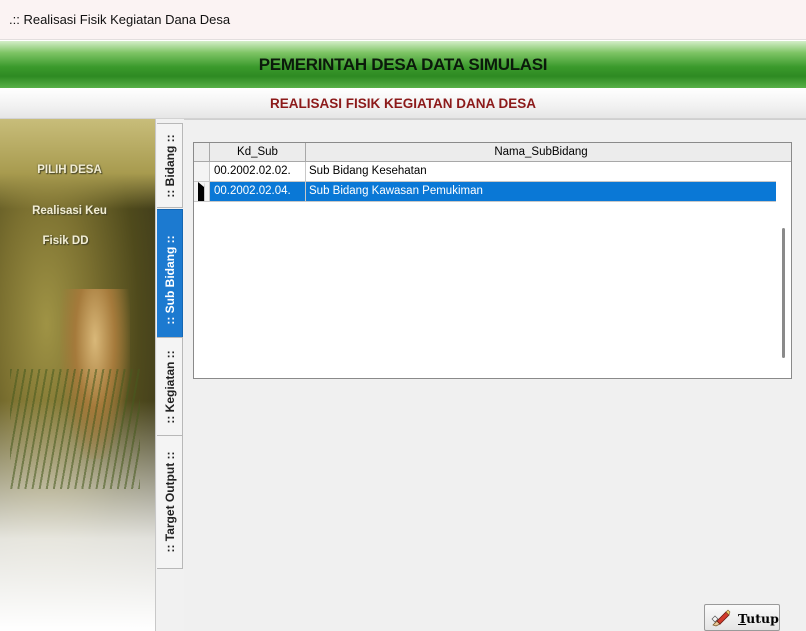  Describe the element at coordinates (73, 170) in the screenshot. I see `sidebar-item-pilih-desa: PILIH DESA` at that location.